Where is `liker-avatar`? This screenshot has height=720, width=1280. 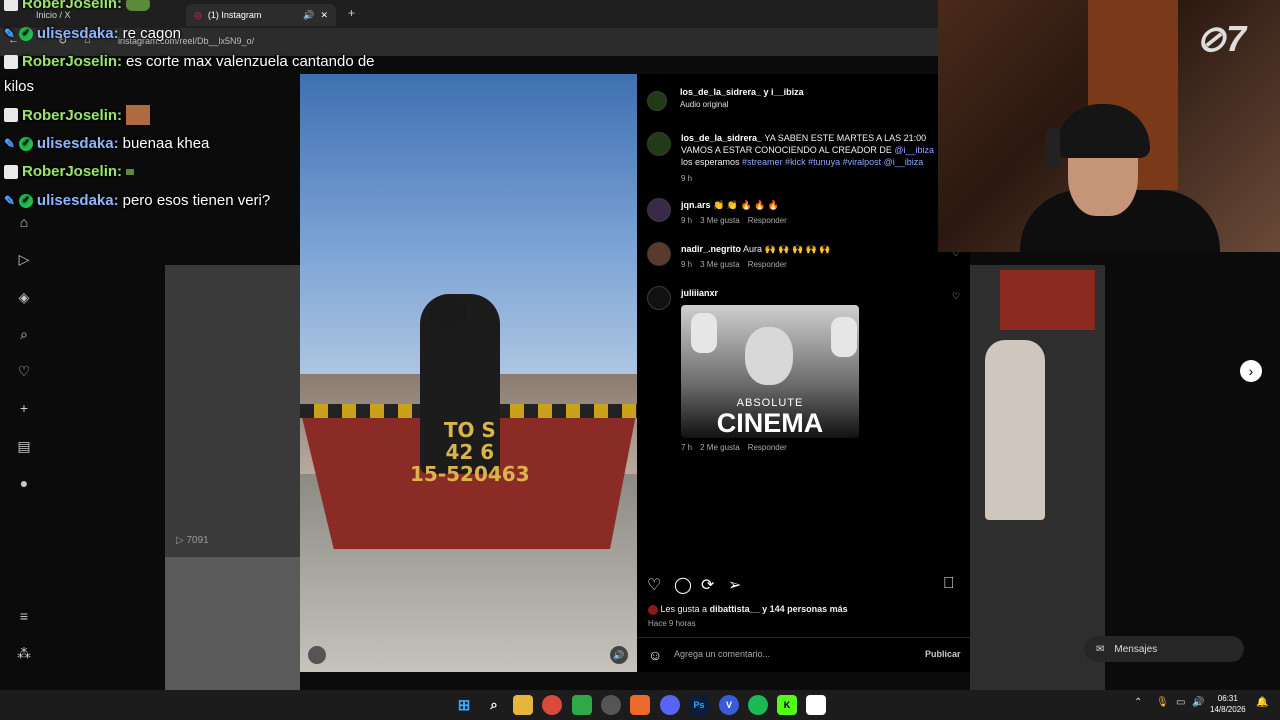
liker-avatar is located at coordinates (653, 609).